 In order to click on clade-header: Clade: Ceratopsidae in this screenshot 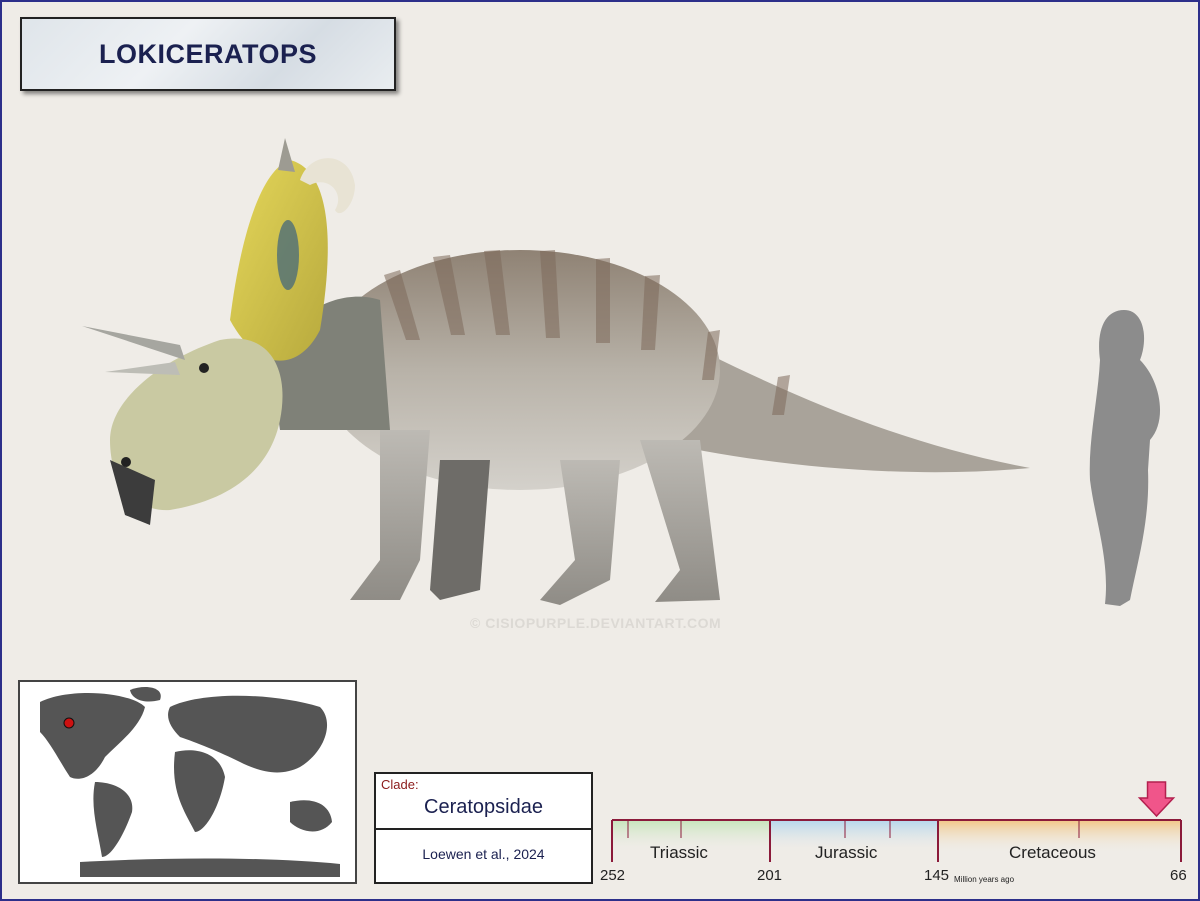, I will do `click(483, 802)`.